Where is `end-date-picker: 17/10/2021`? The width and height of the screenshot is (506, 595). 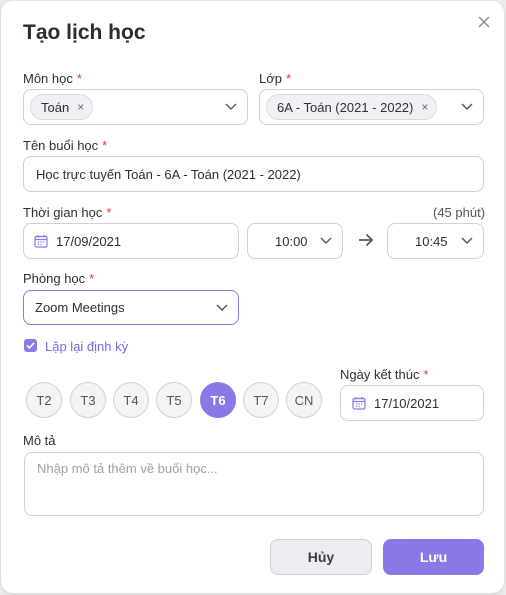
end-date-picker: 17/10/2021 is located at coordinates (412, 403).